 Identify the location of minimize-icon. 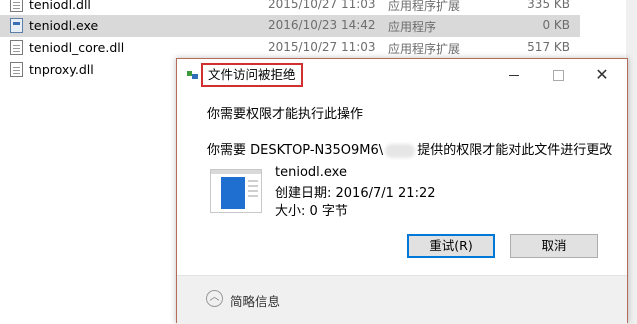
(514, 75).